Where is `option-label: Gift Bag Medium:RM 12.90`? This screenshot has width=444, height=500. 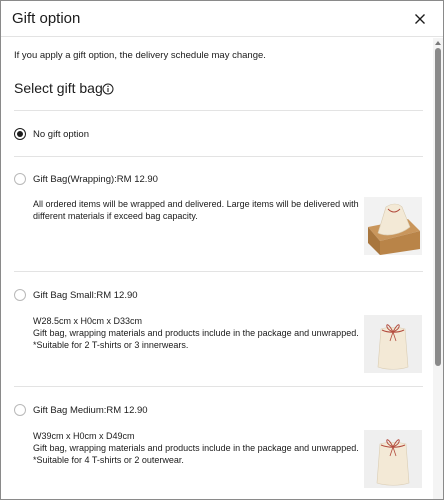
option-label: Gift Bag Medium:RM 12.90 is located at coordinates (90, 410).